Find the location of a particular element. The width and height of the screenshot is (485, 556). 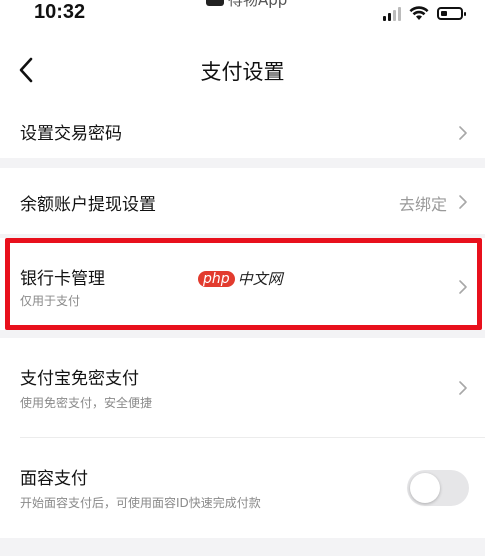

row-withdraw-label: 余额账户提现设置 is located at coordinates (88, 205).